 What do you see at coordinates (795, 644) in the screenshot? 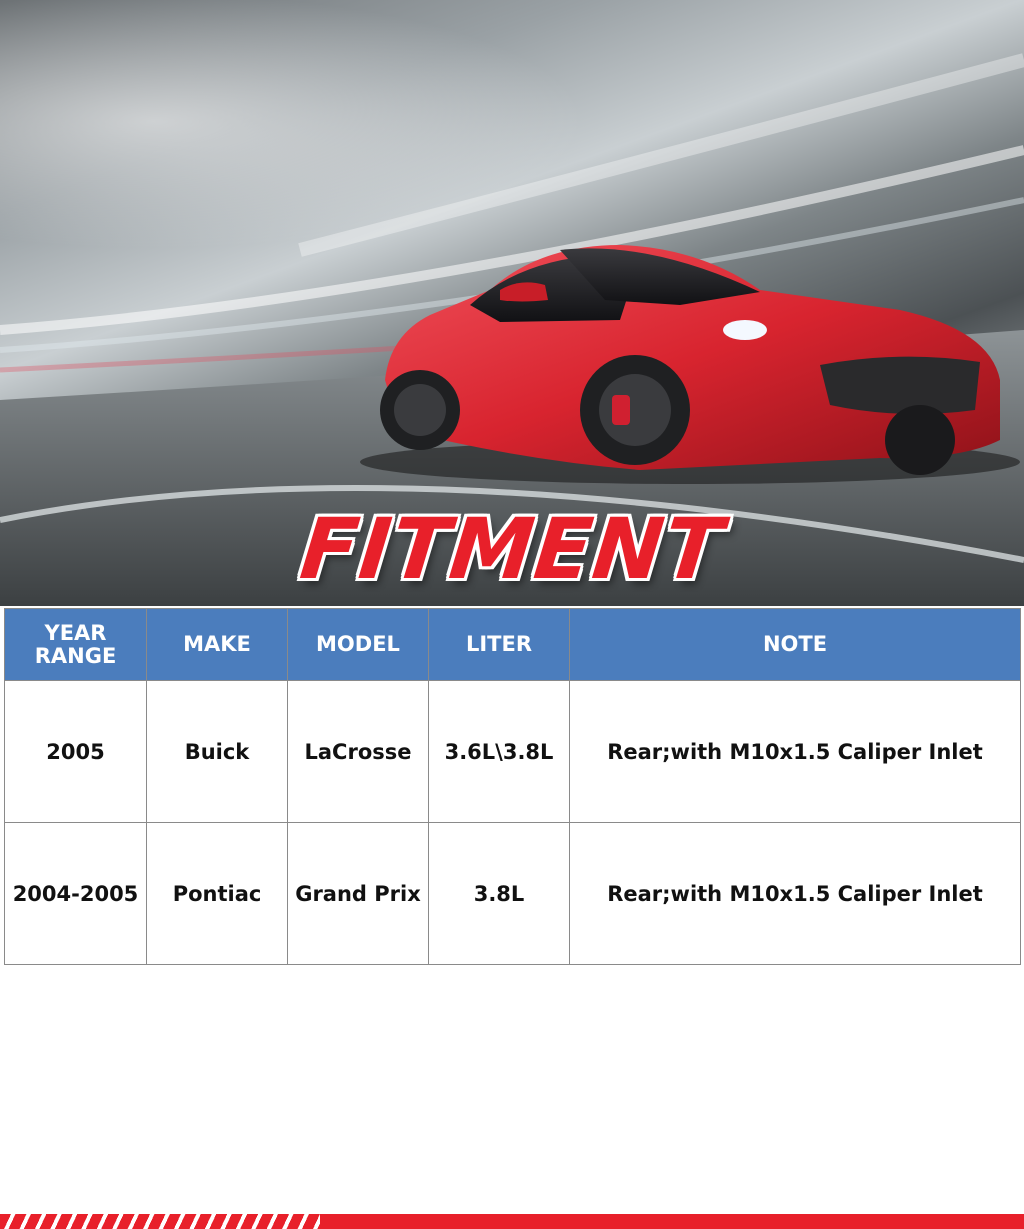
I see `header-note: NOTE` at bounding box center [795, 644].